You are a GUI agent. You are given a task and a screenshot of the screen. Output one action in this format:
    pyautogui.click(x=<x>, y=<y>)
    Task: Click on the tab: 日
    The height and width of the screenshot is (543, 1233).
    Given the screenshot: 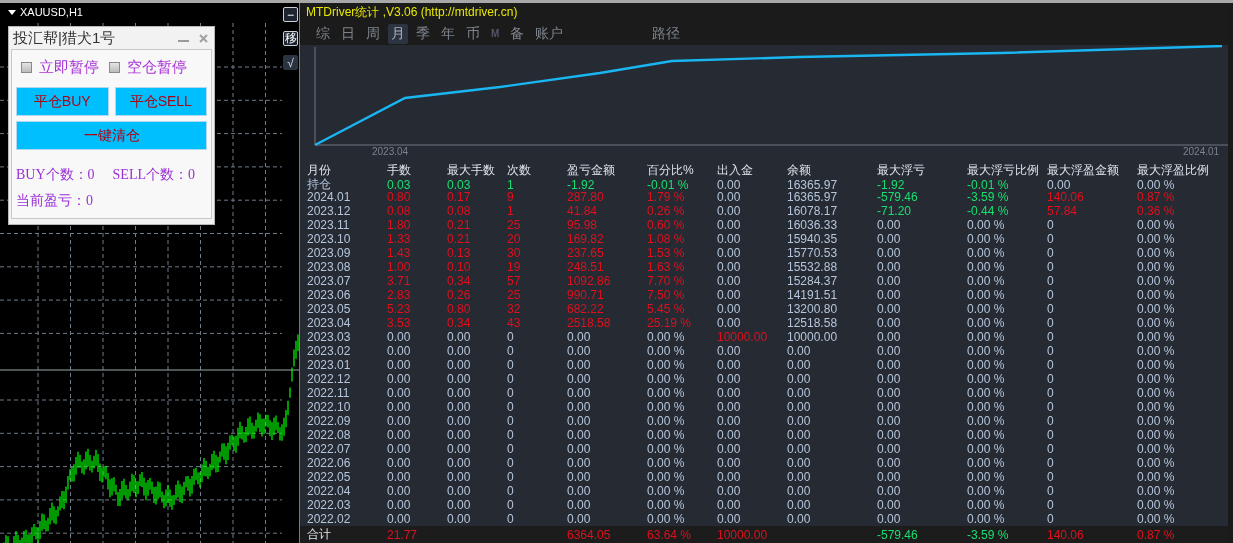 What is the action you would take?
    pyautogui.click(x=348, y=33)
    